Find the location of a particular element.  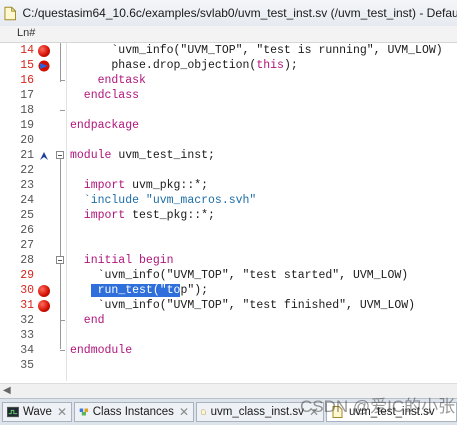

code-text: phase.drop_objection(this); is located at coordinates (184, 65).